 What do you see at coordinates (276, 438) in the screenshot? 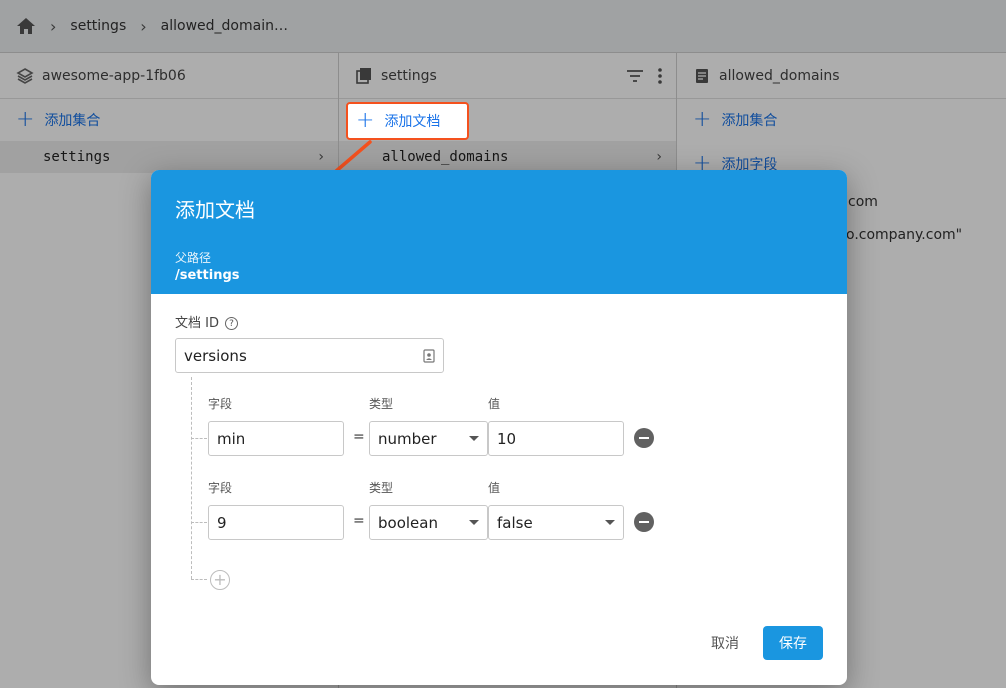
I see `field-name-input: min` at bounding box center [276, 438].